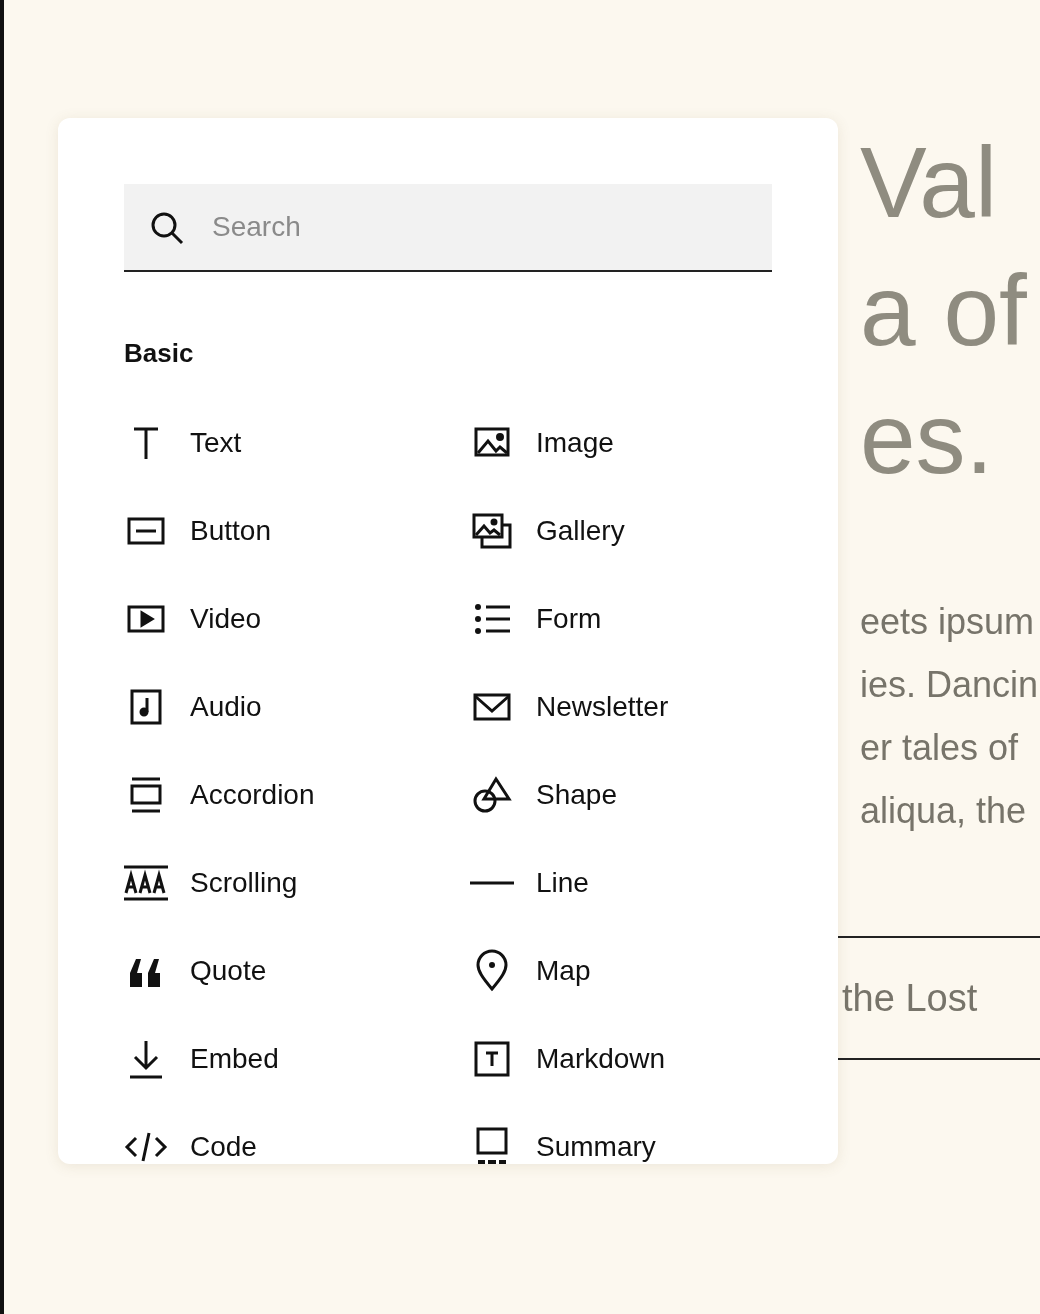 The height and width of the screenshot is (1314, 1040). Describe the element at coordinates (159, 353) in the screenshot. I see `section-title: Basic` at that location.